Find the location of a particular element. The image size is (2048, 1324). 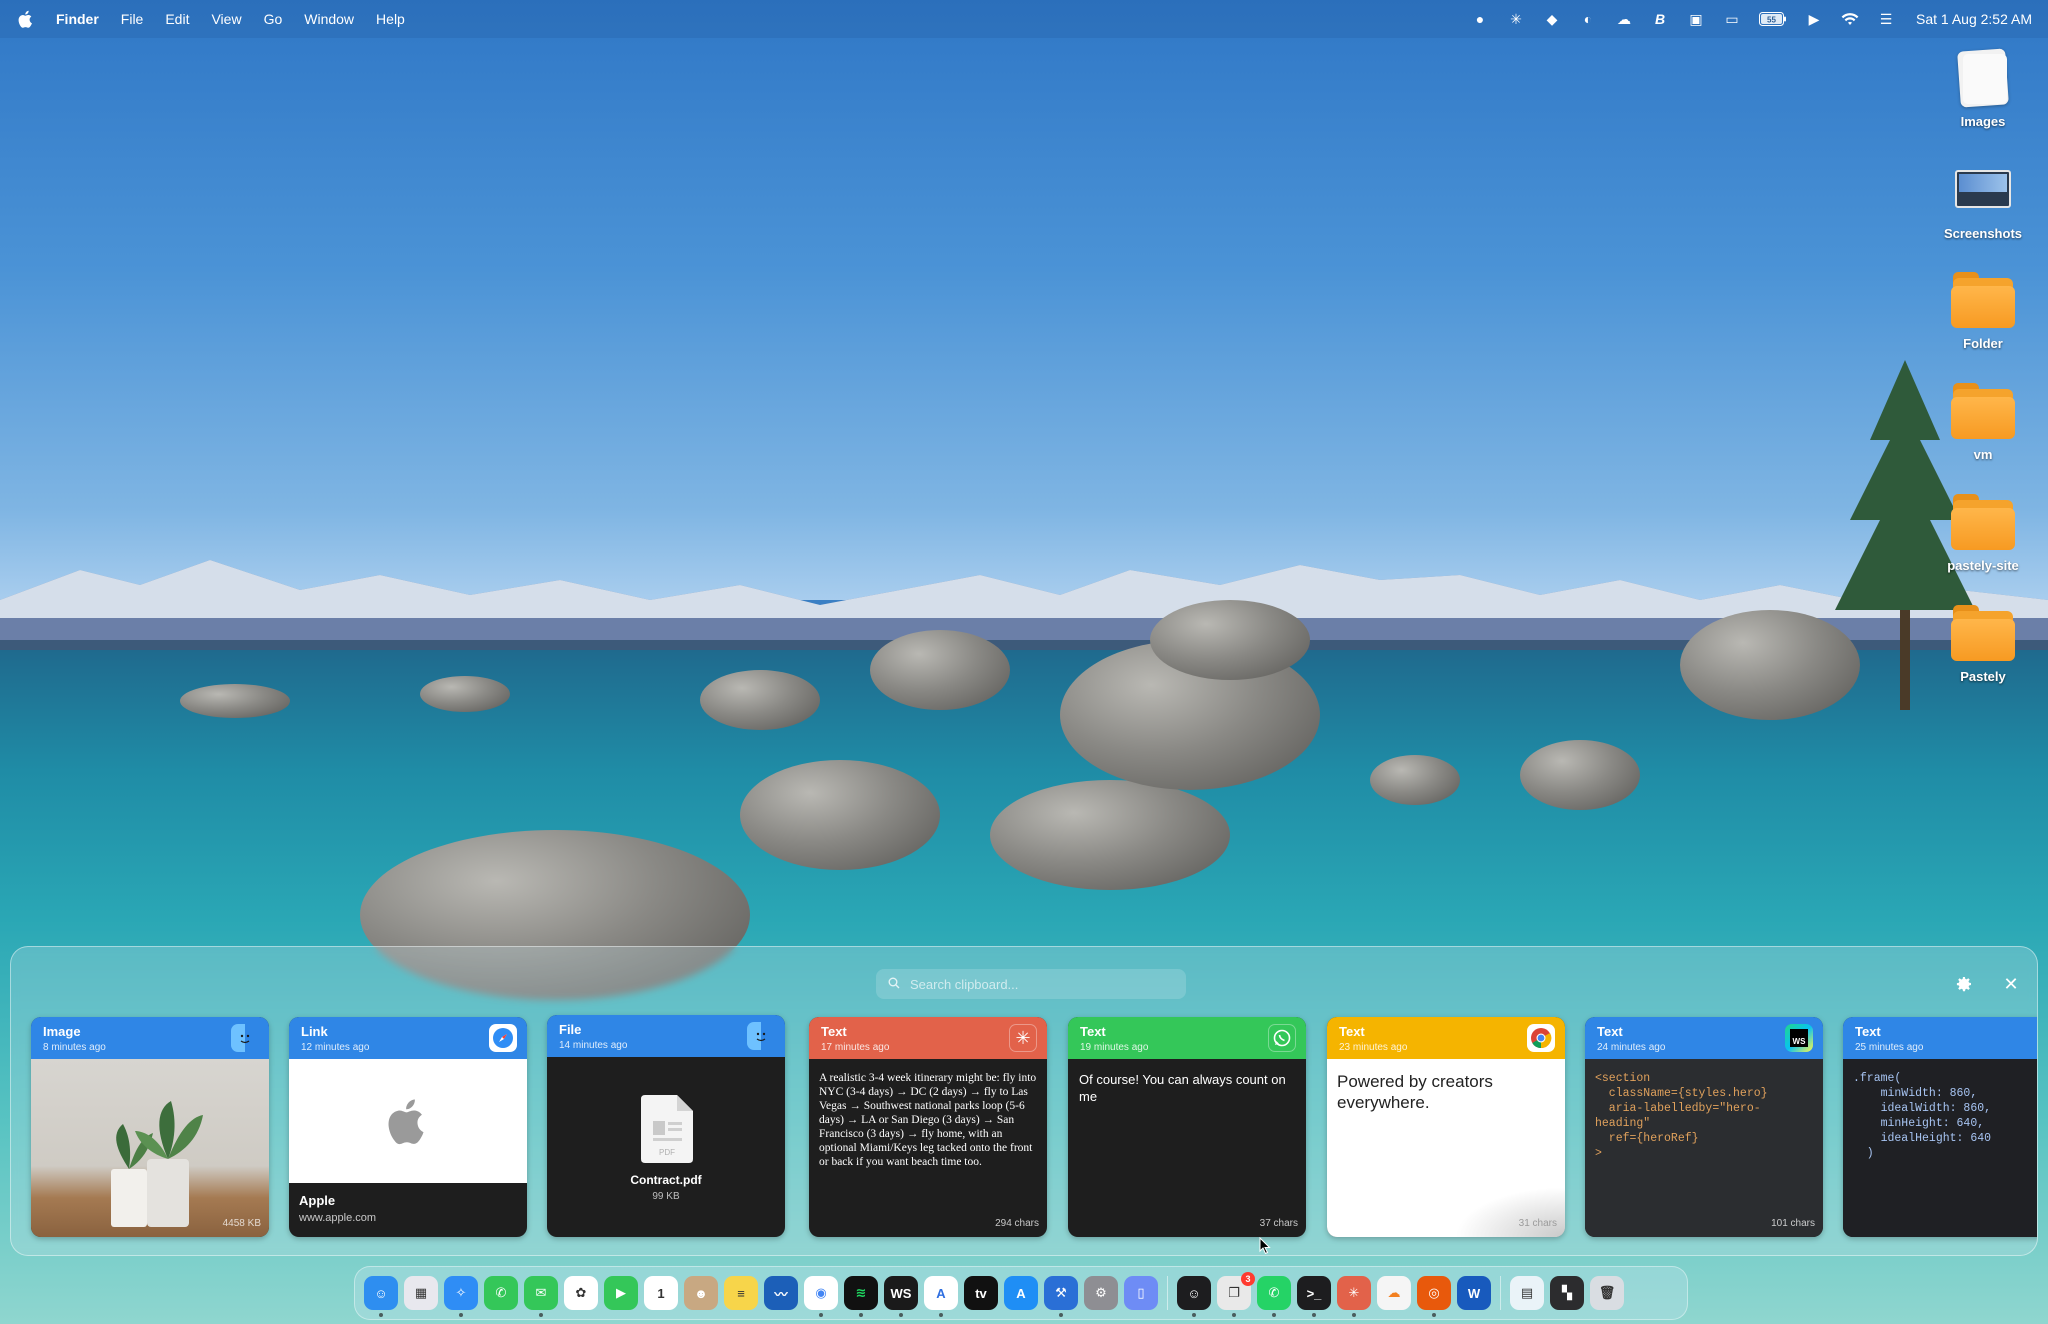

menu-view: View is located at coordinates (226, 19).